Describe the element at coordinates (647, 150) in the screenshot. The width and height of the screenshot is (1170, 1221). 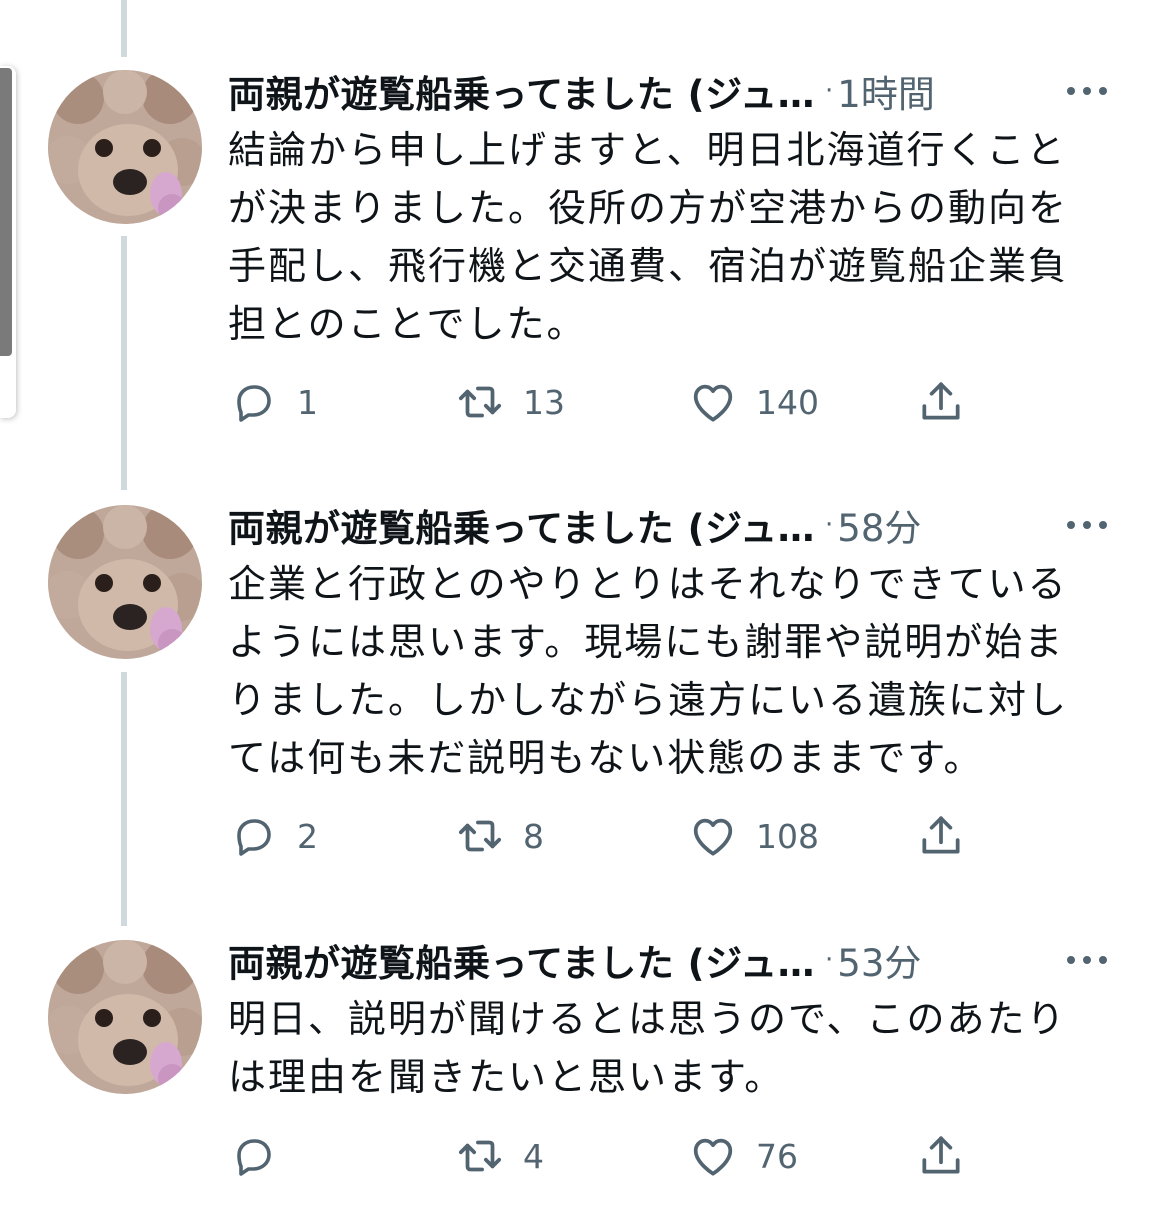
I see `tweet-text-line: 結論から申し上げますと、明日北海道行くこと` at that location.